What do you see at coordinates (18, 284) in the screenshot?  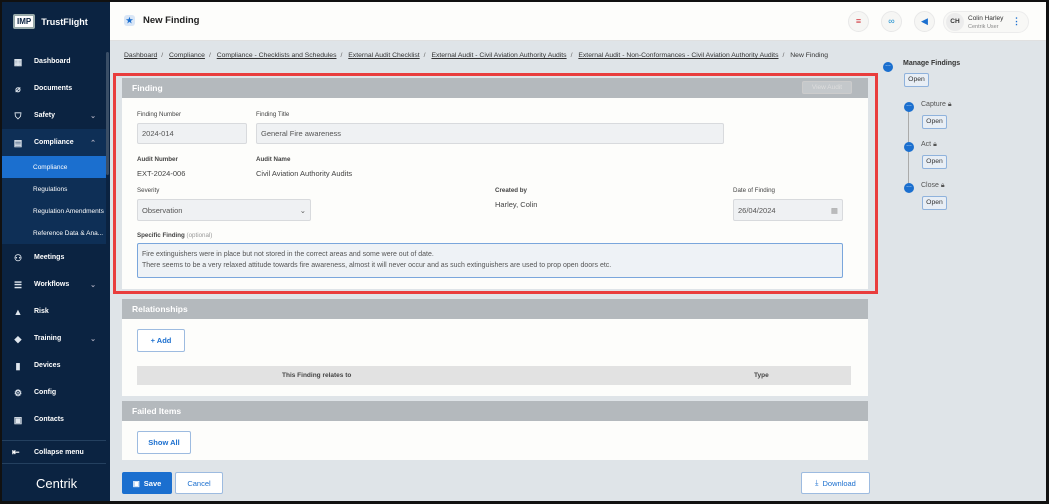 I see `workflows-icon: ☰` at bounding box center [18, 284].